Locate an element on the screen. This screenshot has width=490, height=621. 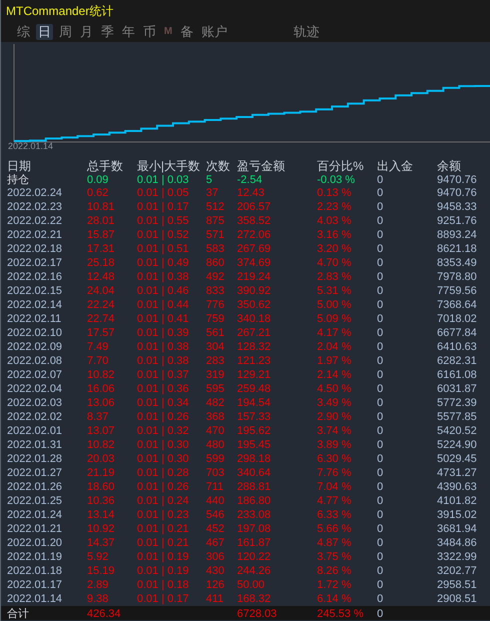
date-cell-text: 2022.01.14 is located at coordinates (35, 599).